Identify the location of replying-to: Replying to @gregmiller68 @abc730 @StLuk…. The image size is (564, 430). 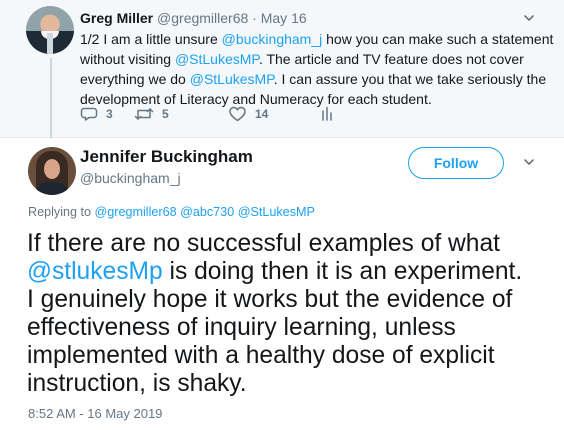
(171, 212).